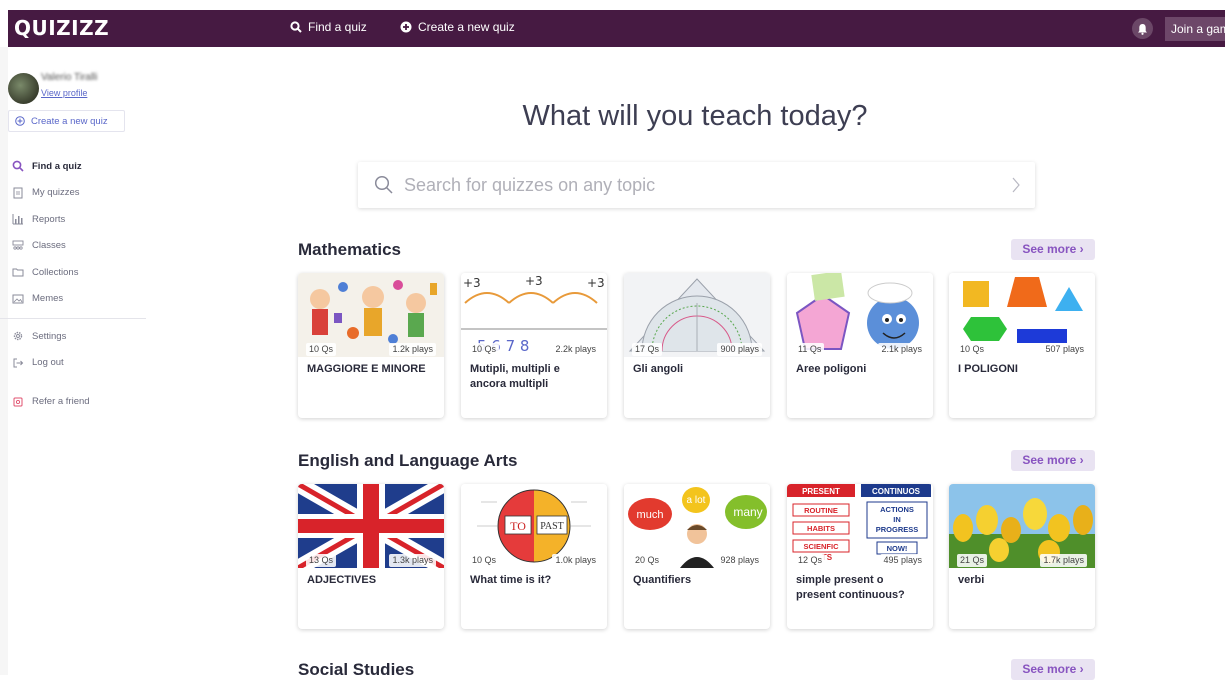 This screenshot has width=1225, height=680. I want to click on question-count-badge: 12 Qs, so click(810, 560).